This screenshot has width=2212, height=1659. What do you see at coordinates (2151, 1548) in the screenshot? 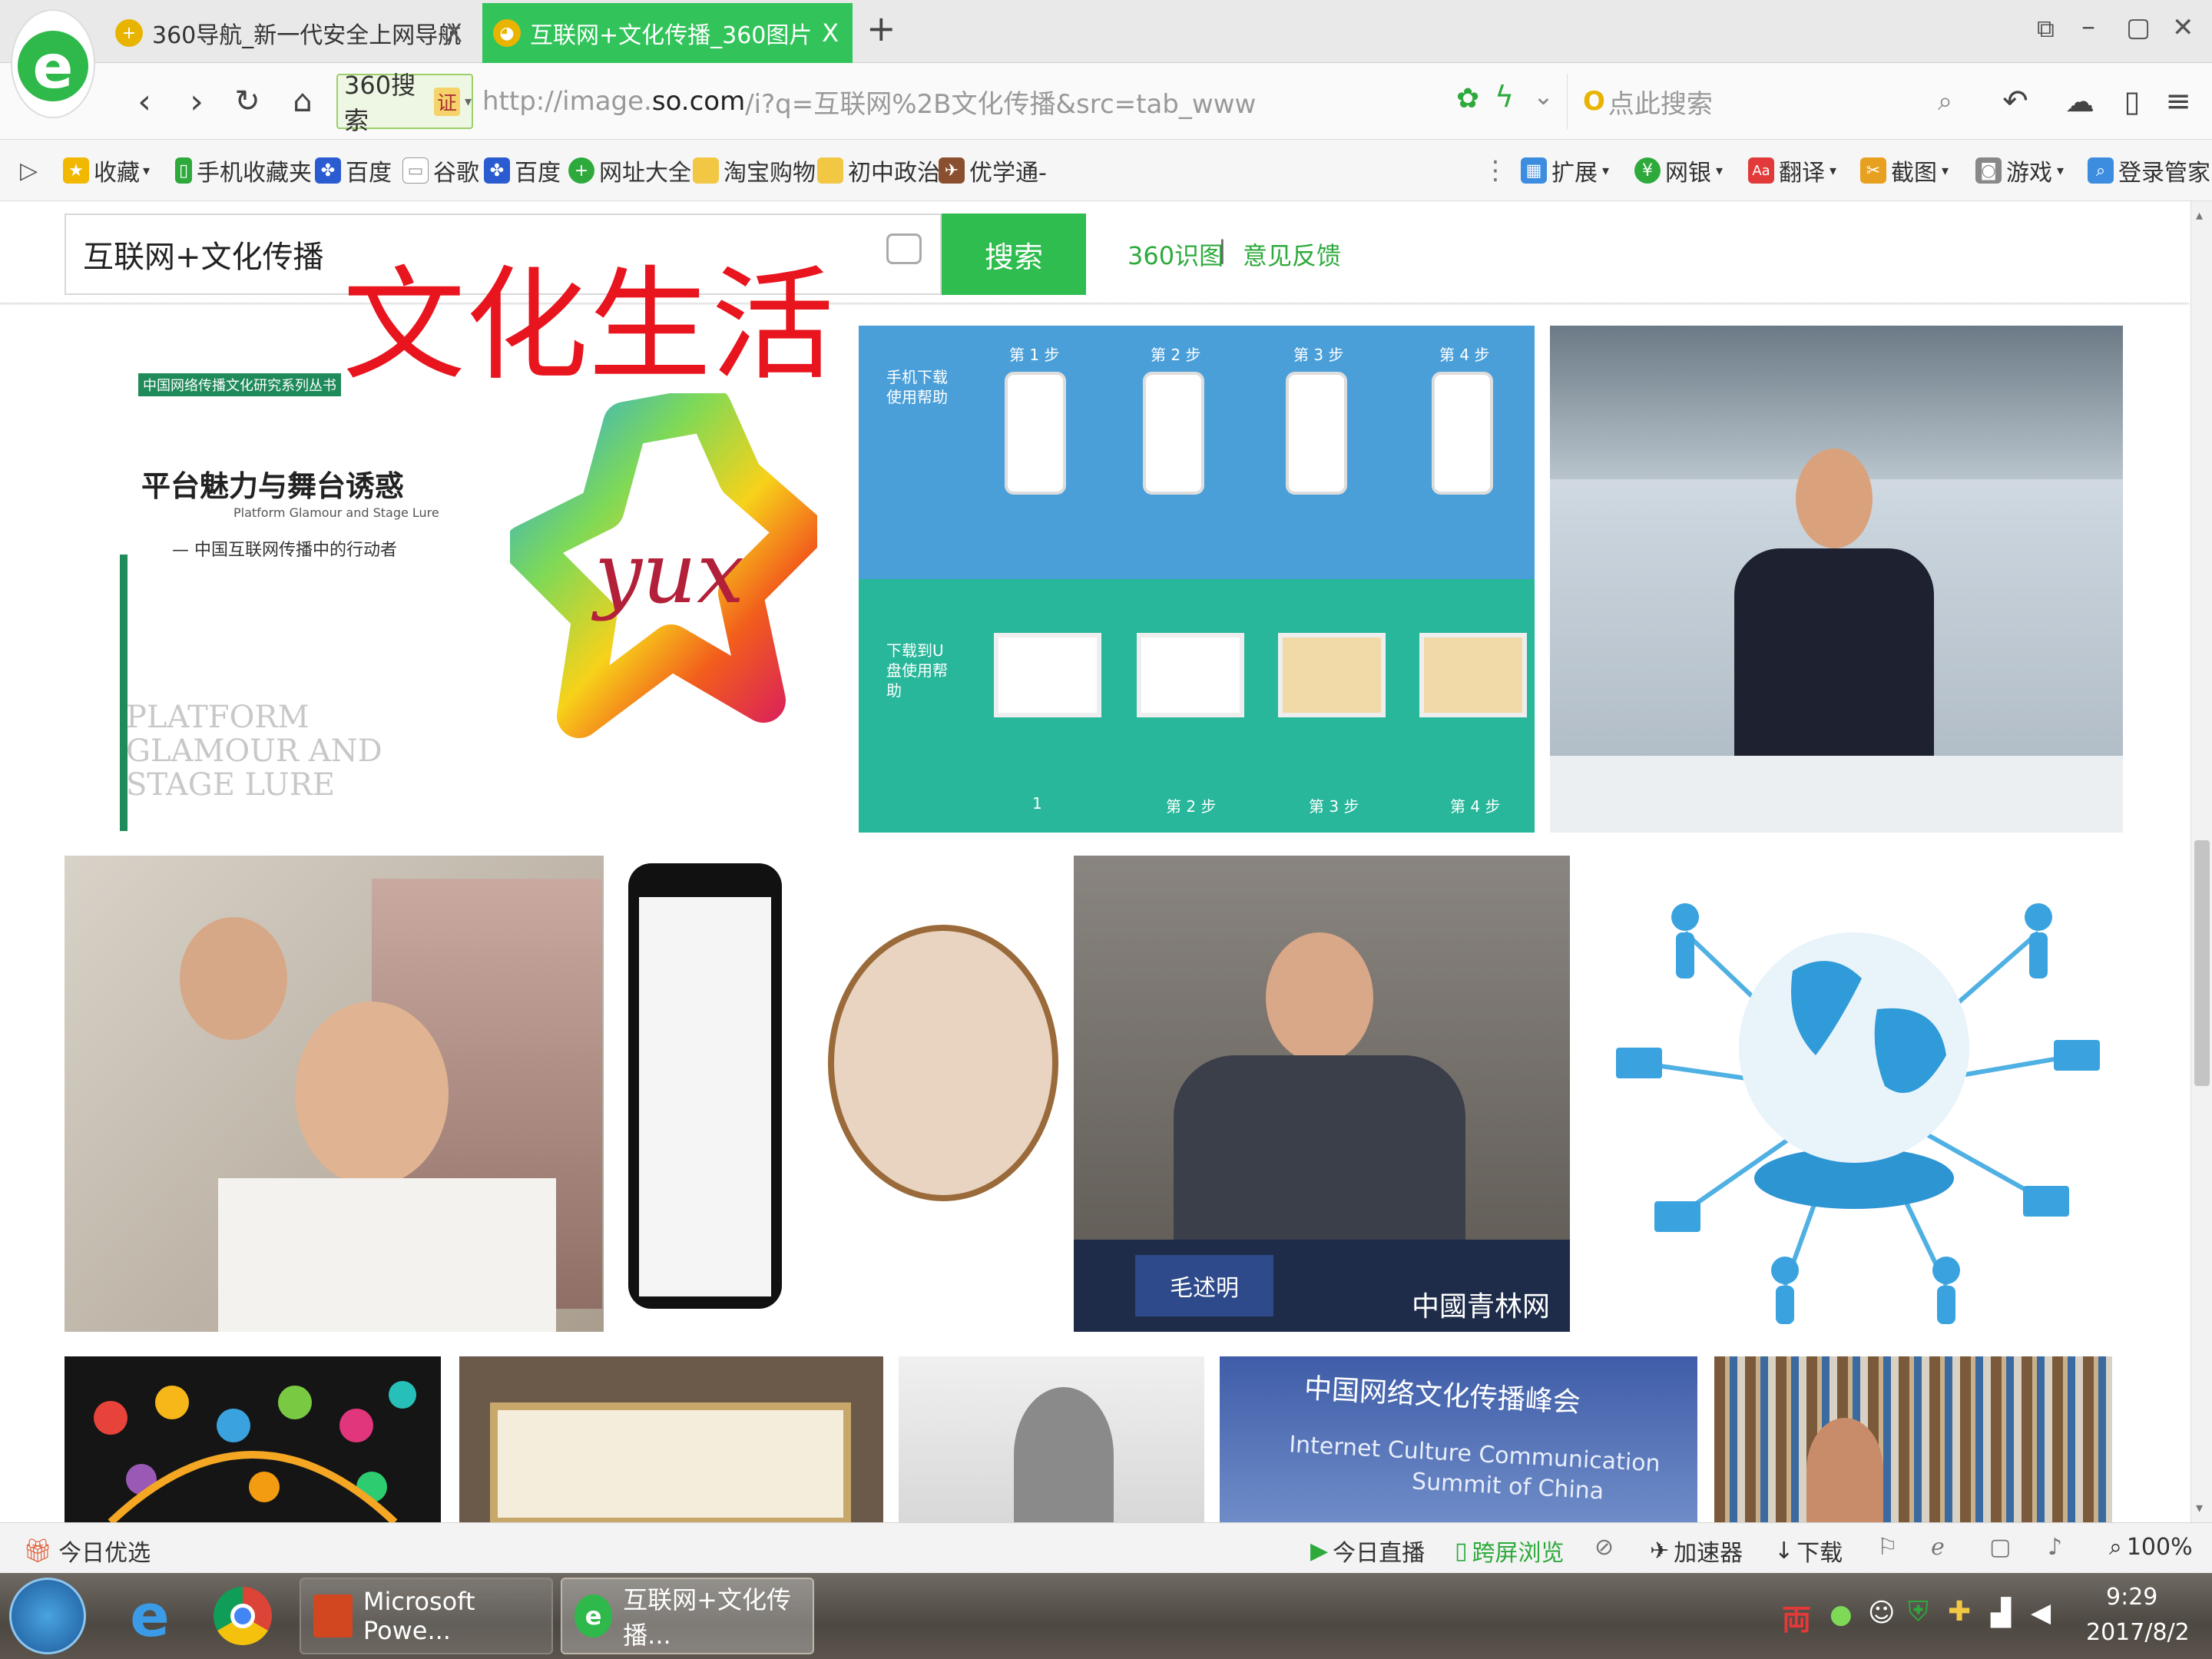
I see `zoom-level: ⌕ 100%` at bounding box center [2151, 1548].